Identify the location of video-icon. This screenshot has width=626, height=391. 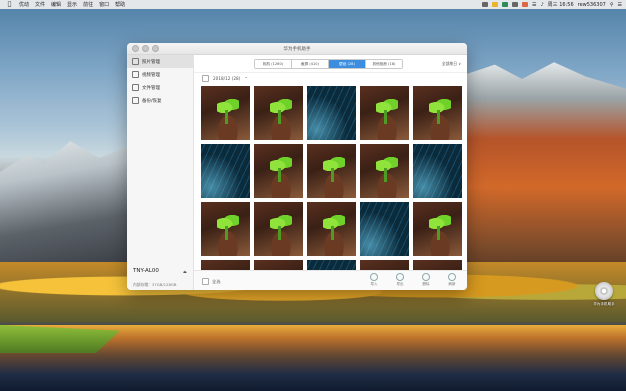
(135, 74).